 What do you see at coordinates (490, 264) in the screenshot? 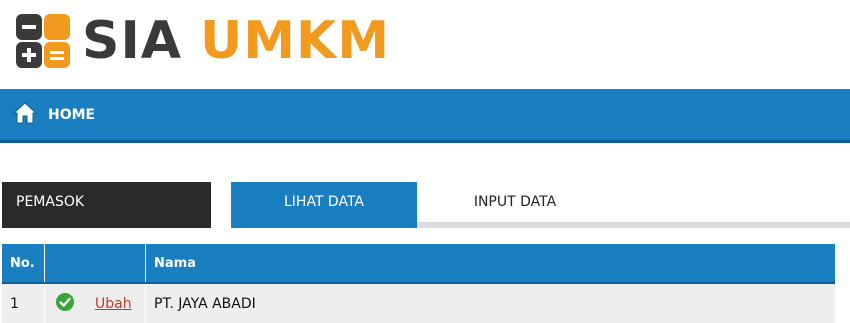
I see `header-nama: Nama` at bounding box center [490, 264].